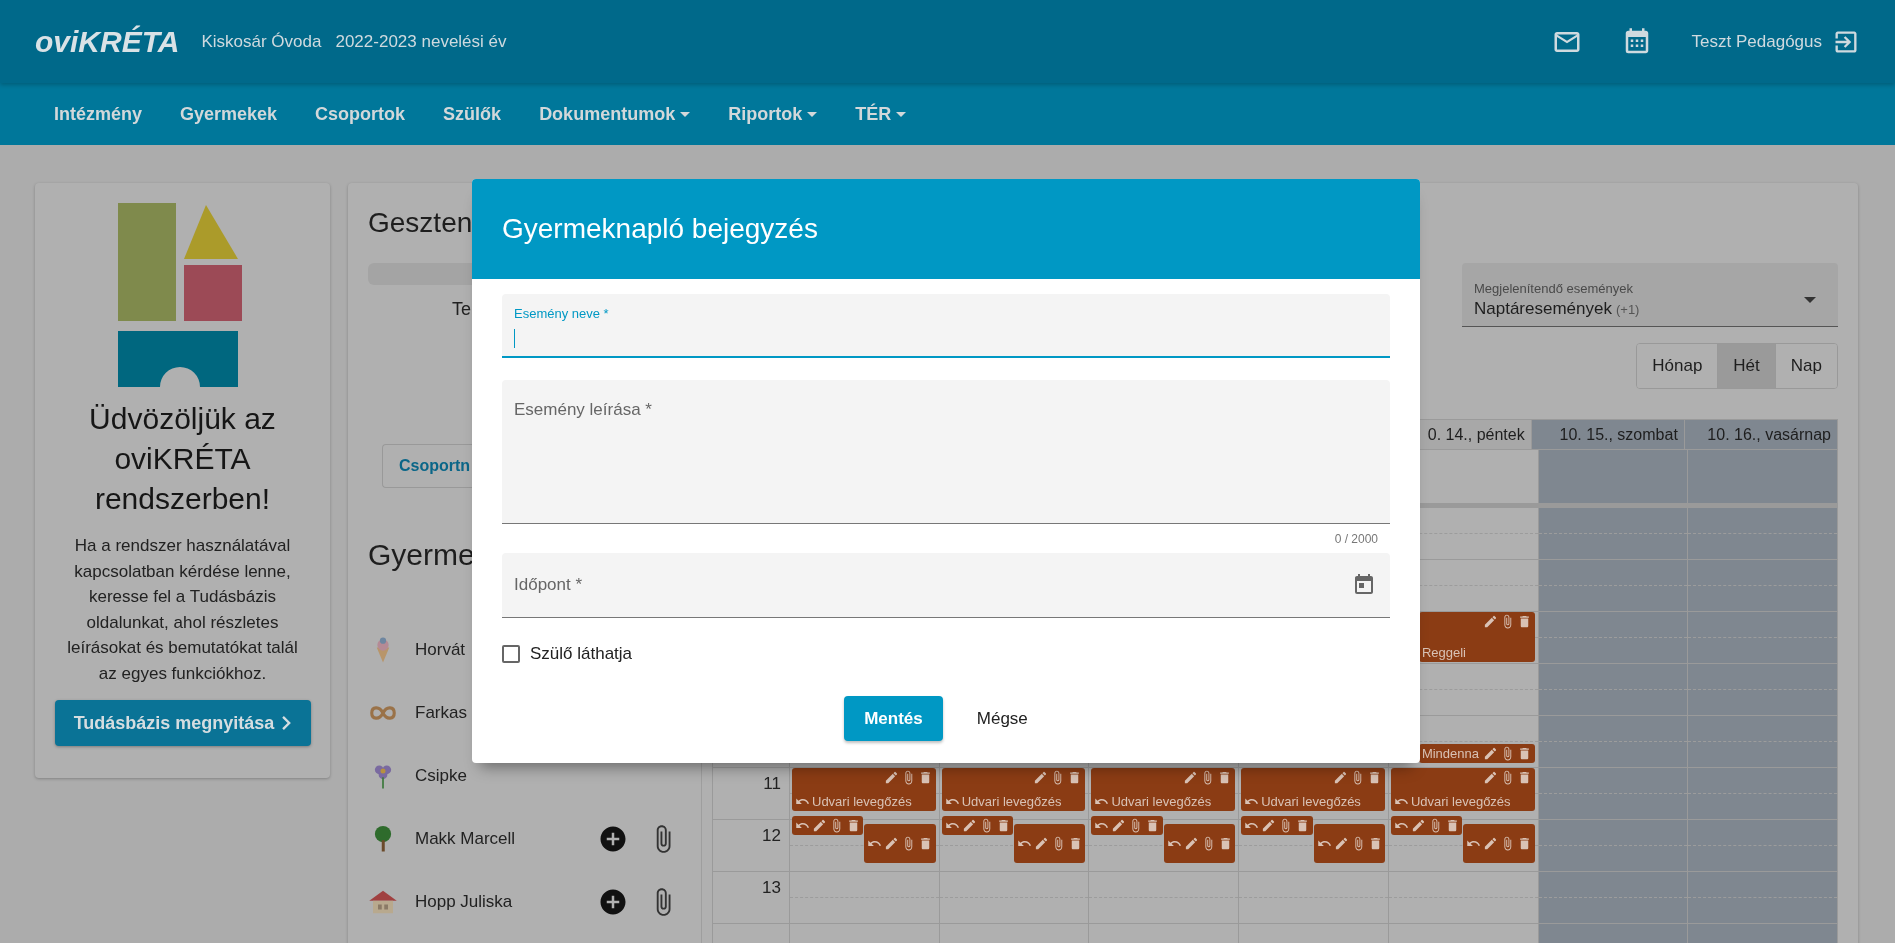  Describe the element at coordinates (660, 229) in the screenshot. I see `dialog-title: Gyermeknapló bejegyzés` at that location.